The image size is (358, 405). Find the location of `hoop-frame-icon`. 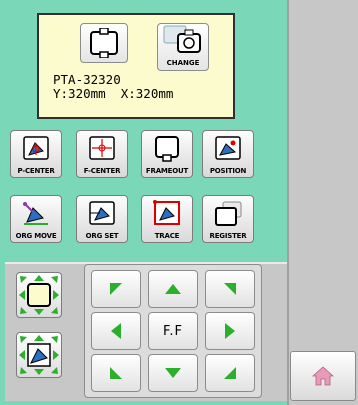

hoop-frame-icon is located at coordinates (104, 43).